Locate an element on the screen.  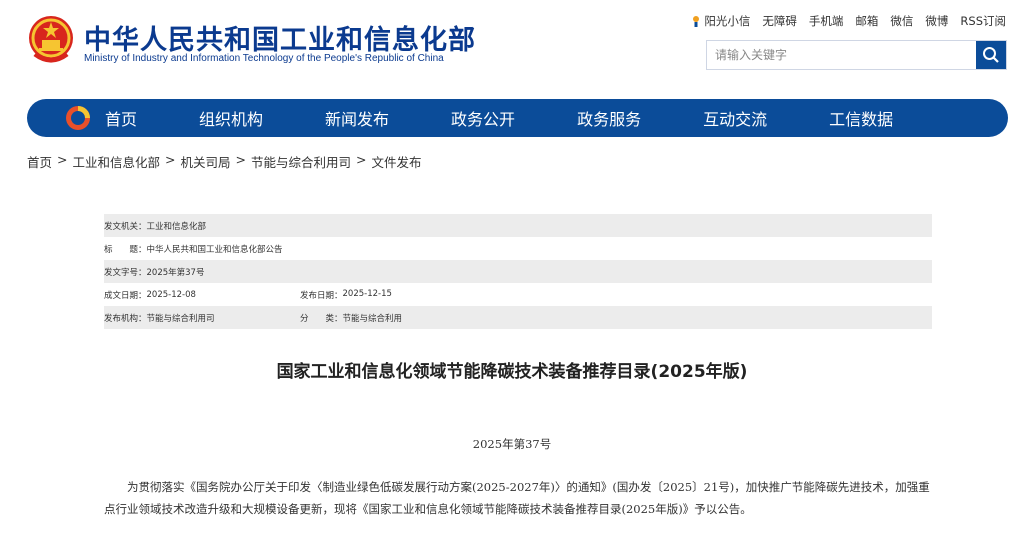
nav-item-organization: 组织机构 is located at coordinates (231, 118).